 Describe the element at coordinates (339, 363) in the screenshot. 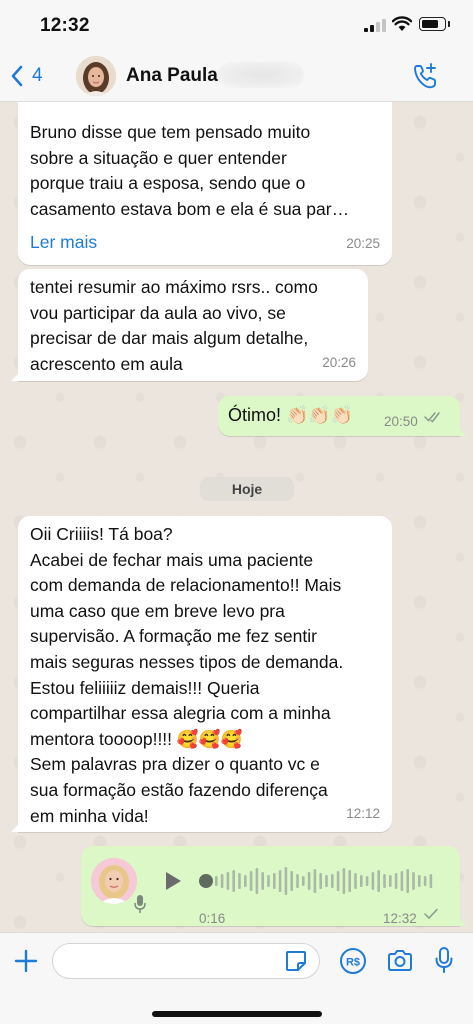

I see `message-time: 20:26` at that location.